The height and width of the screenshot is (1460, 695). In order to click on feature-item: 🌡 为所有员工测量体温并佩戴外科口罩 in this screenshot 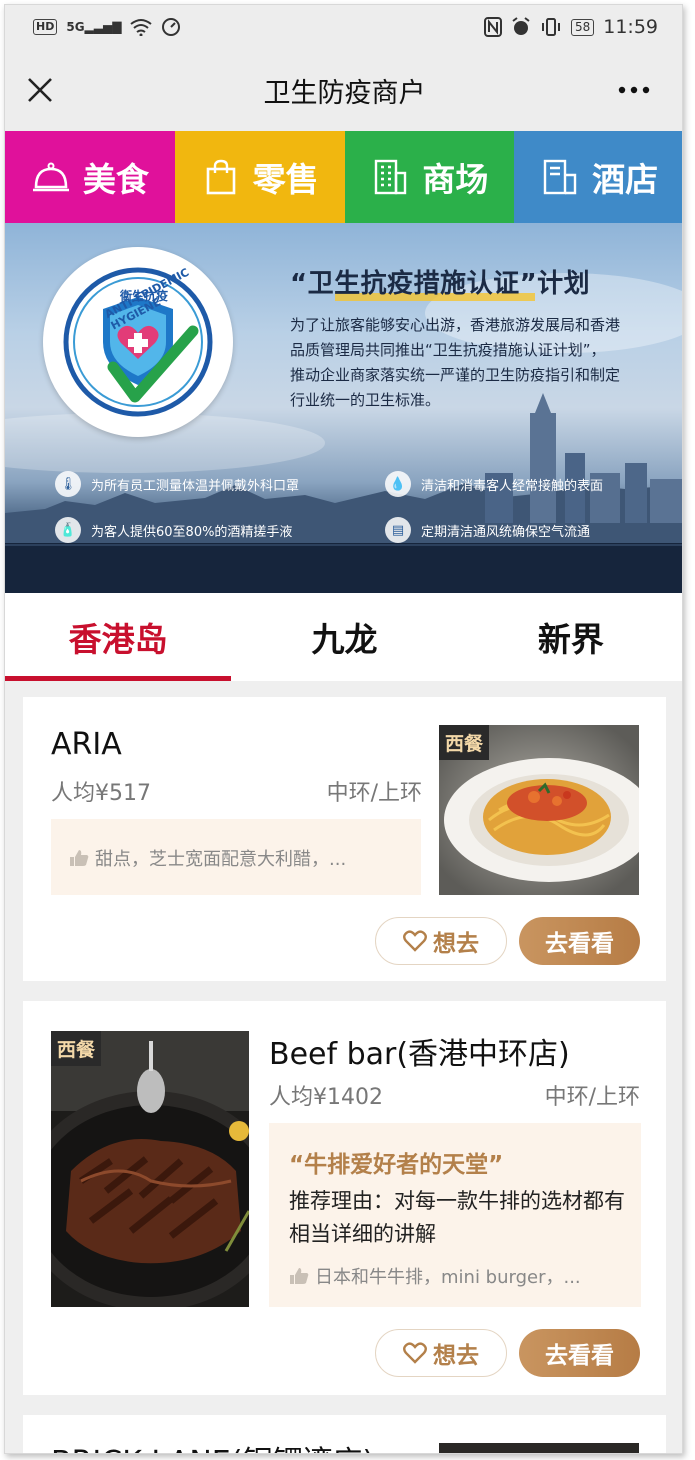, I will do `click(177, 484)`.